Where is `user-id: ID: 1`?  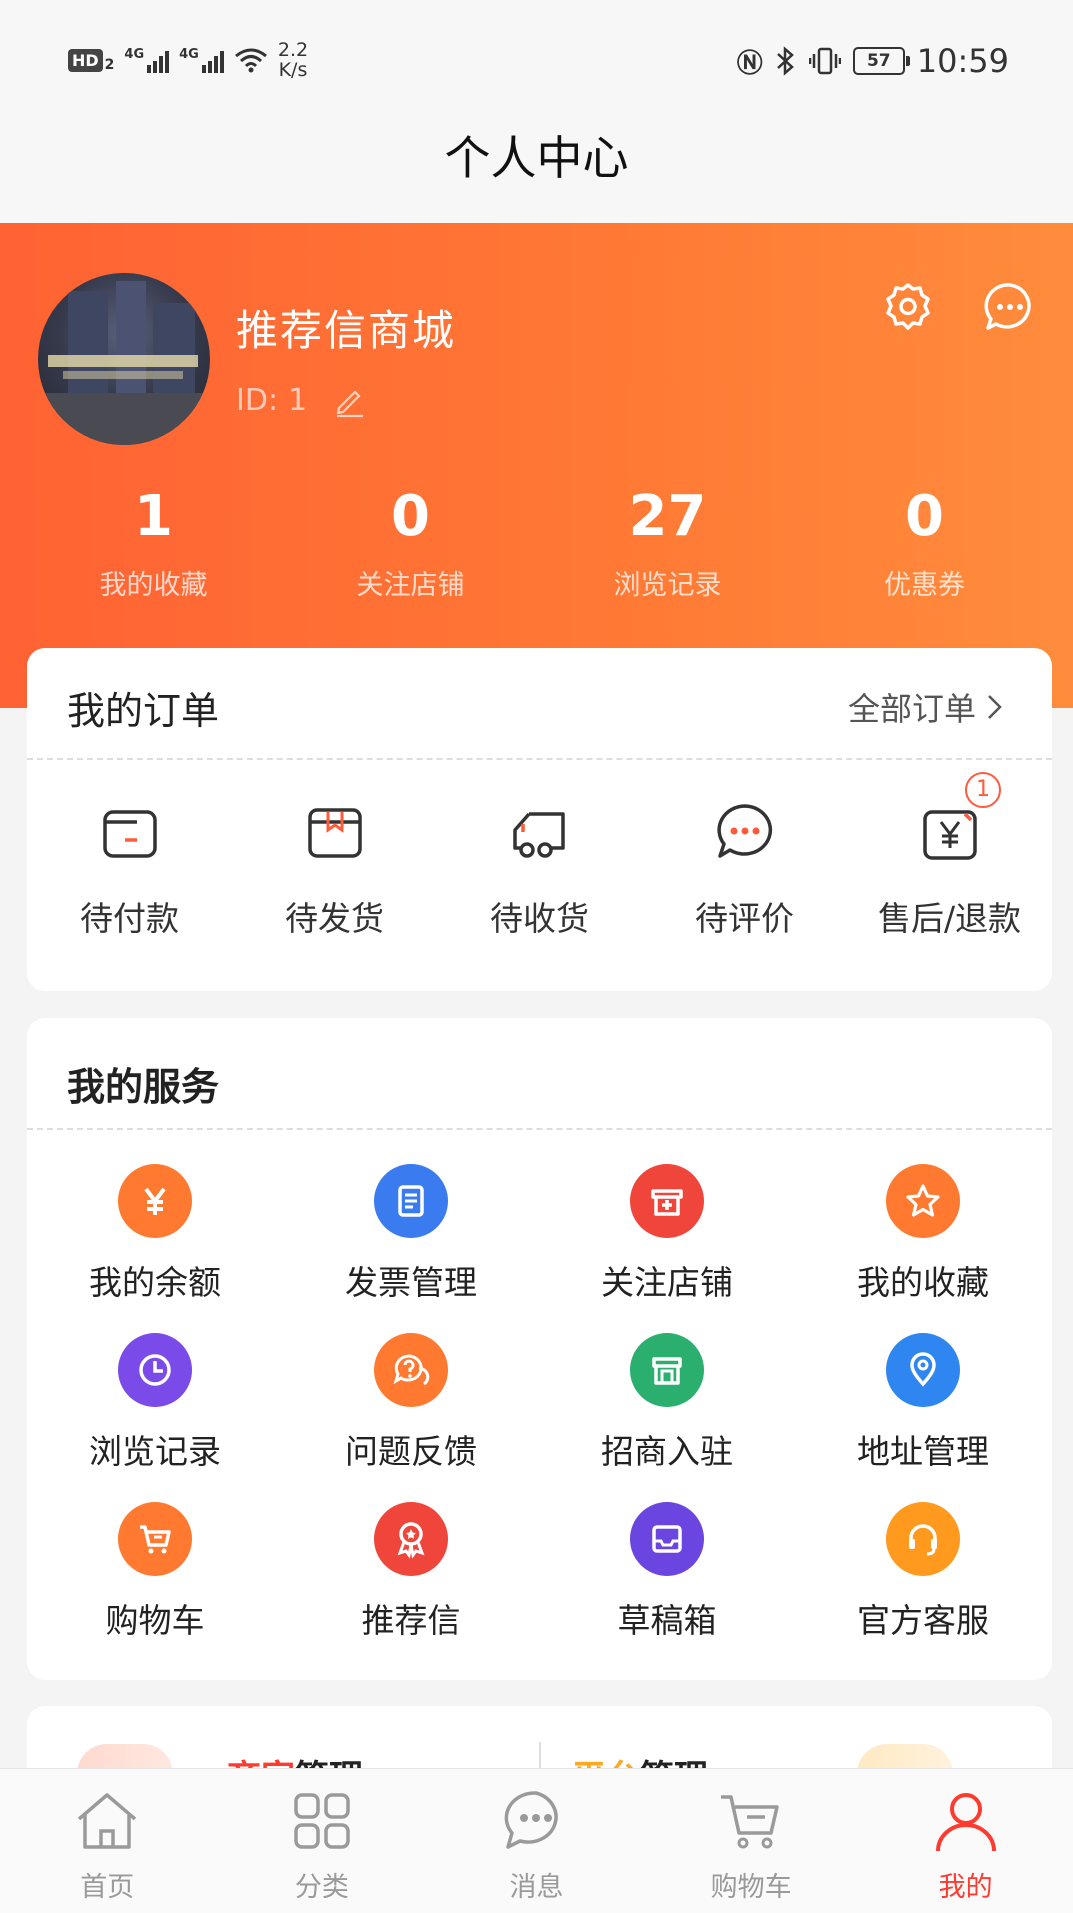
user-id: ID: 1 is located at coordinates (301, 400).